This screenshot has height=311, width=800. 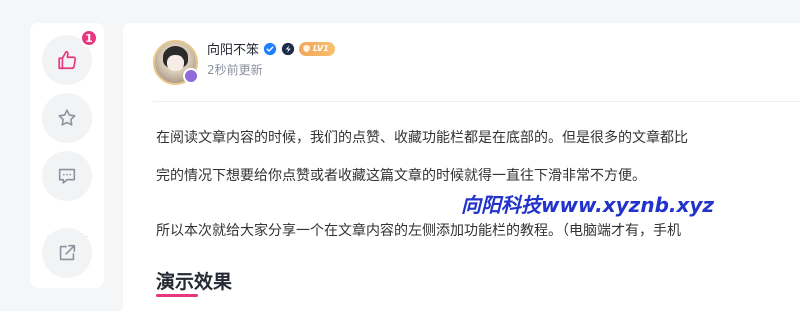 I want to click on comment-icon, so click(x=67, y=176).